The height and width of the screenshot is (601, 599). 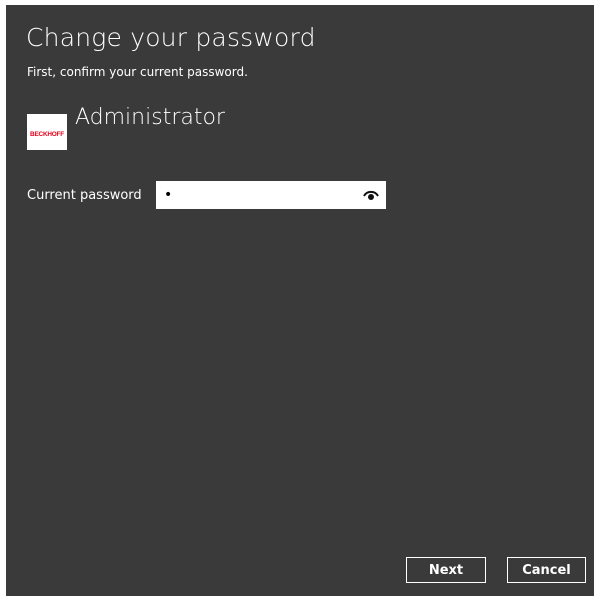 I want to click on dialog-subtitle: First, confirm your current password., so click(x=137, y=72).